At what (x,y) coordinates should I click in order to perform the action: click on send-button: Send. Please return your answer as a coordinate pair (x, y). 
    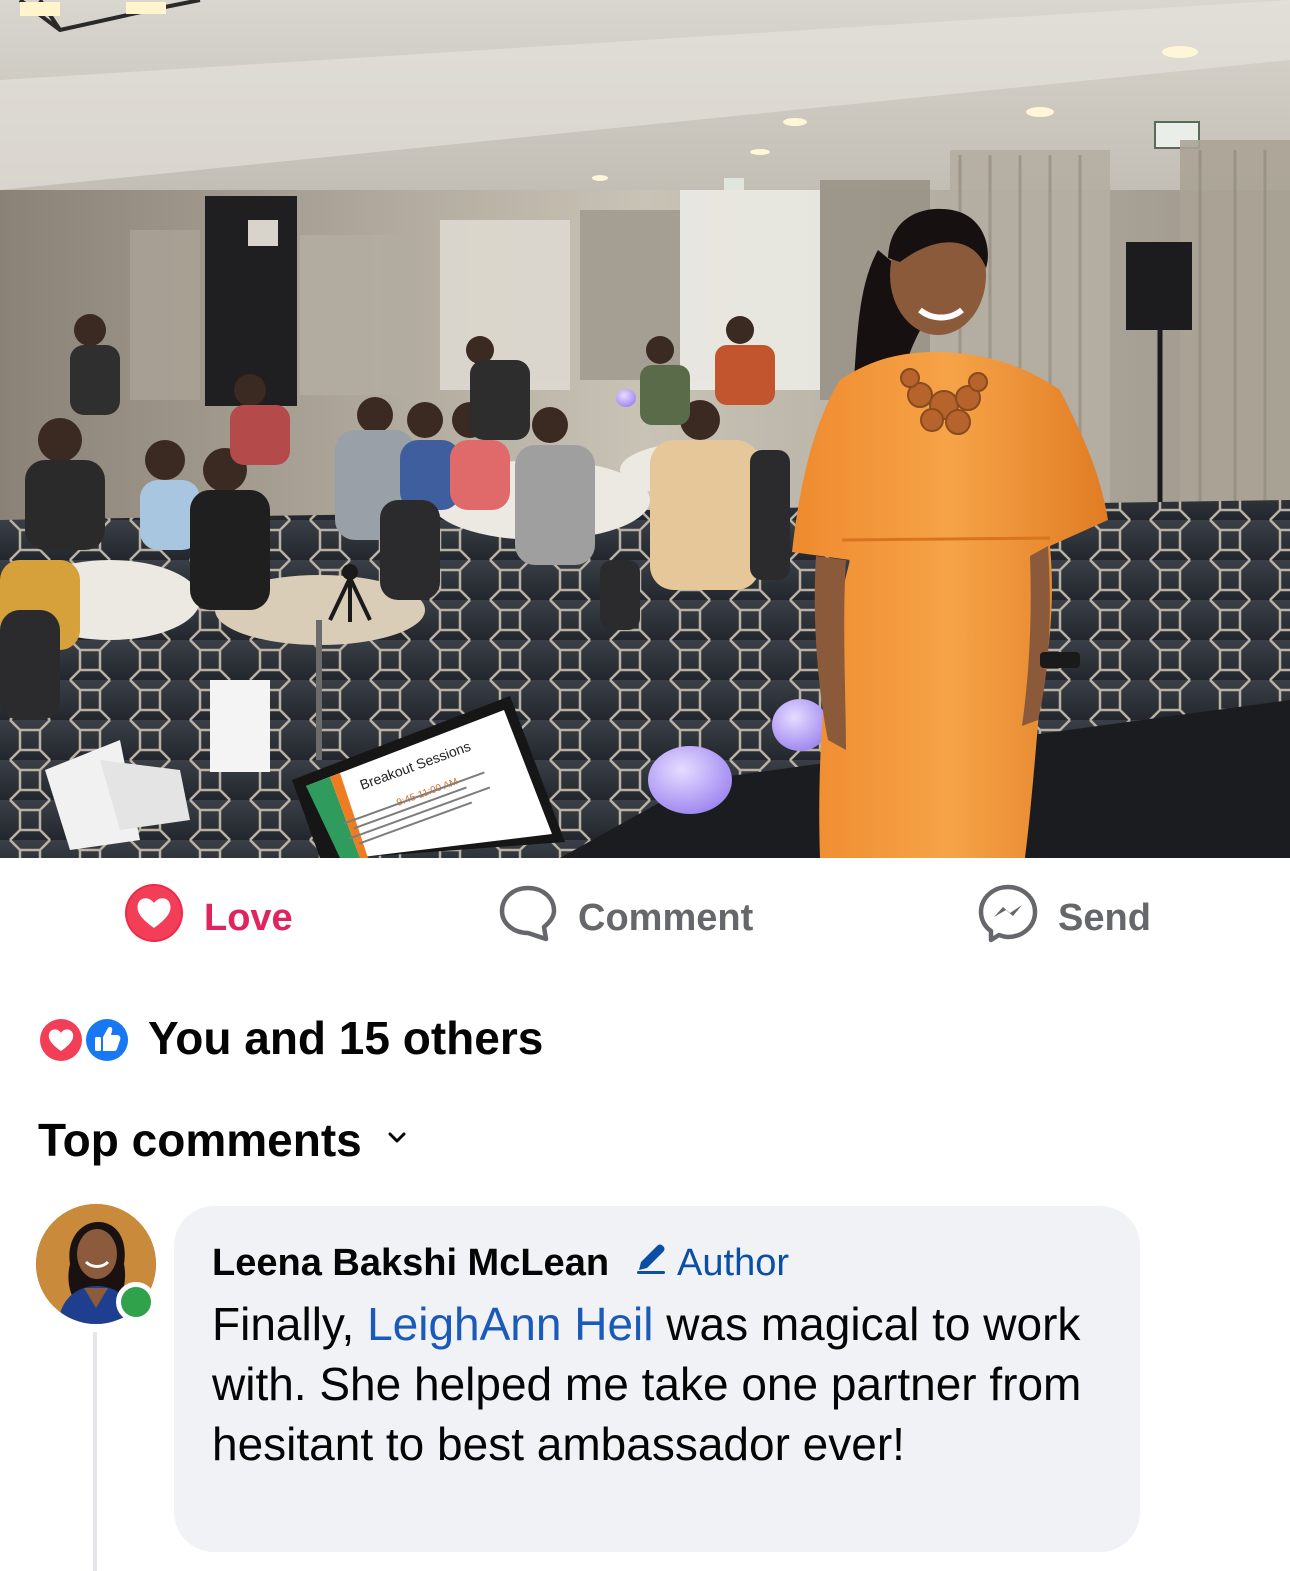
    Looking at the image, I should click on (1064, 916).